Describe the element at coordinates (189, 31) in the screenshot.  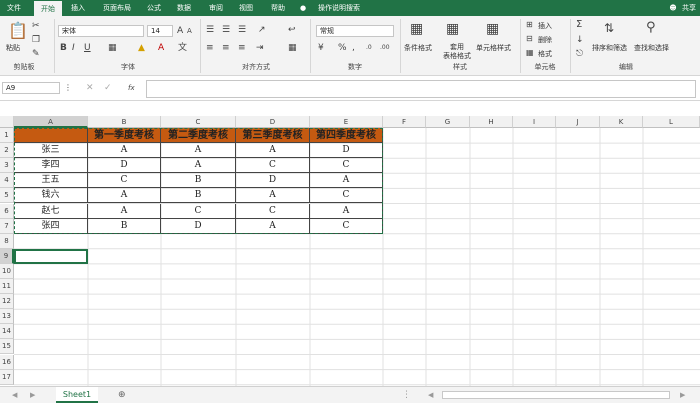
I see `decrease-font-icon: A` at that location.